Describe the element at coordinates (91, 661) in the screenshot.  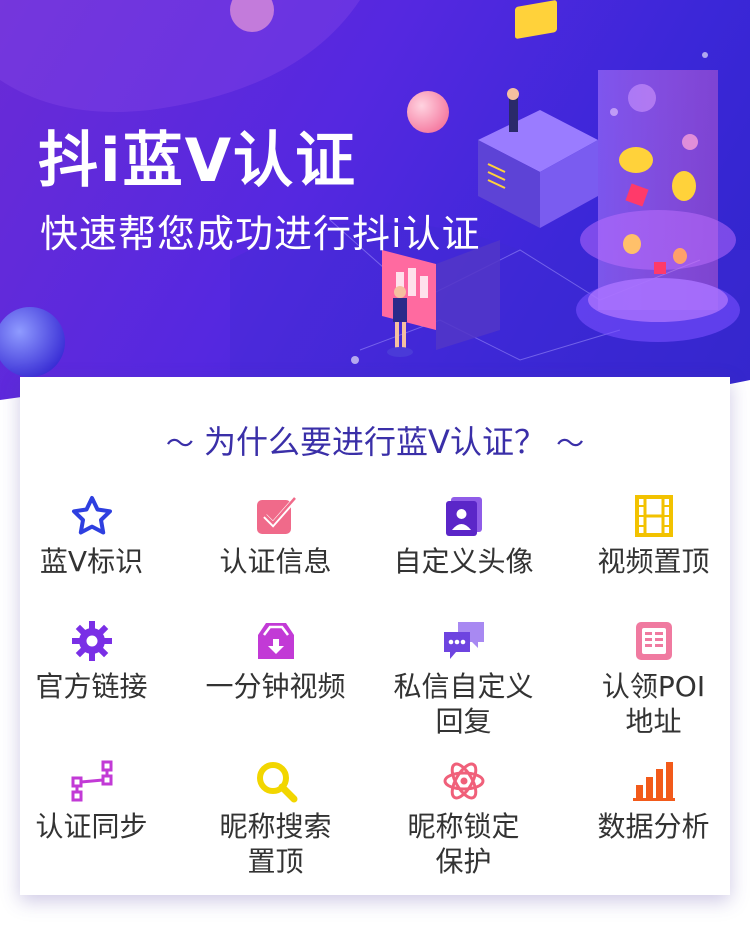
I see `feature-official-link: 官方链接` at that location.